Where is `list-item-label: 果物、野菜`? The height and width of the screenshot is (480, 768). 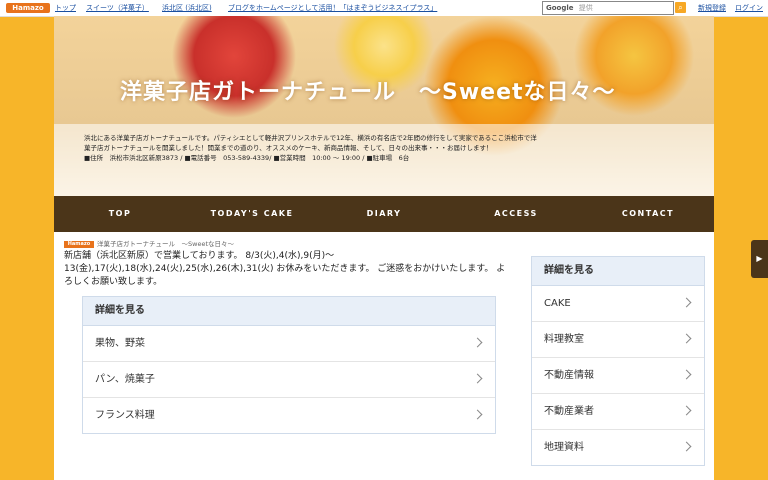
list-item-label: 果物、野菜 is located at coordinates (120, 343).